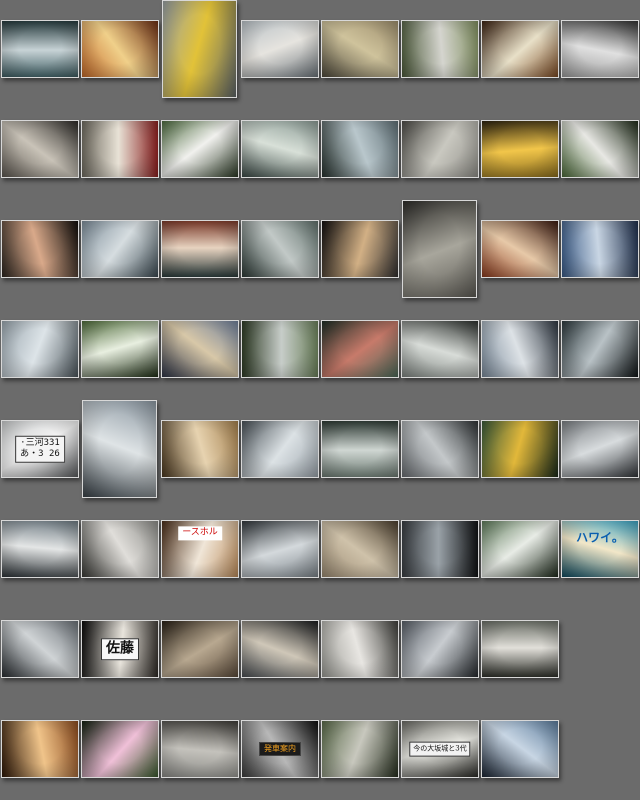  I want to click on street-building-overpass-photo, so click(280, 49).